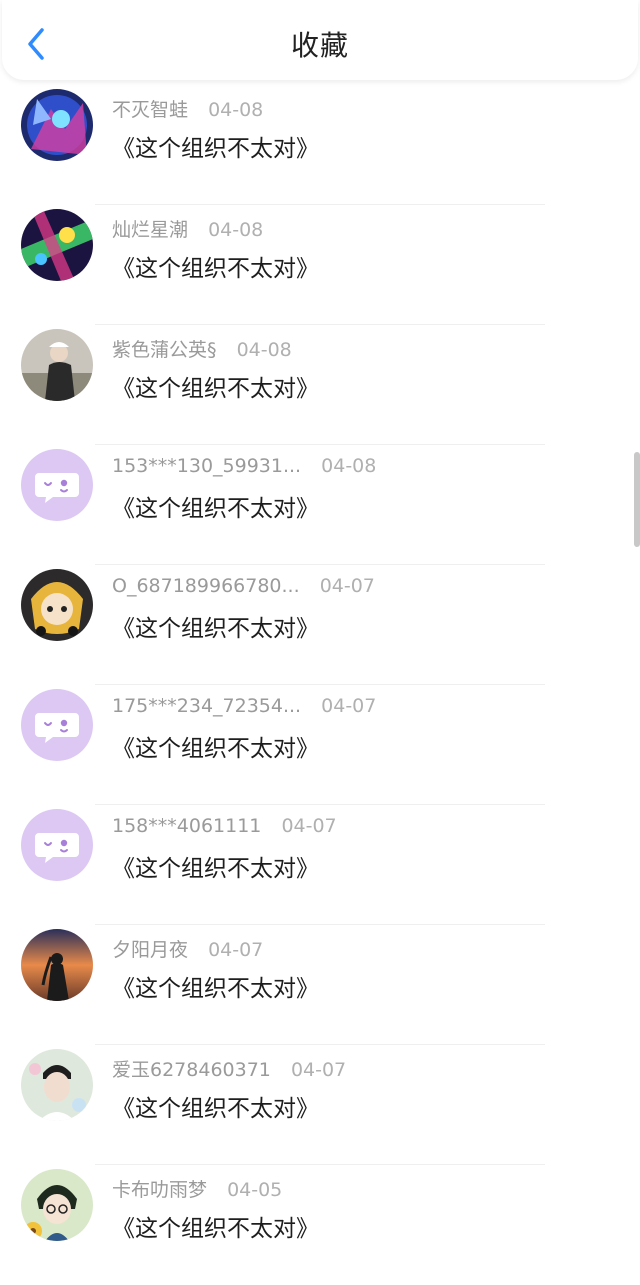 The image size is (640, 1285). What do you see at coordinates (637, 499) in the screenshot?
I see `scrollbar-thumb` at bounding box center [637, 499].